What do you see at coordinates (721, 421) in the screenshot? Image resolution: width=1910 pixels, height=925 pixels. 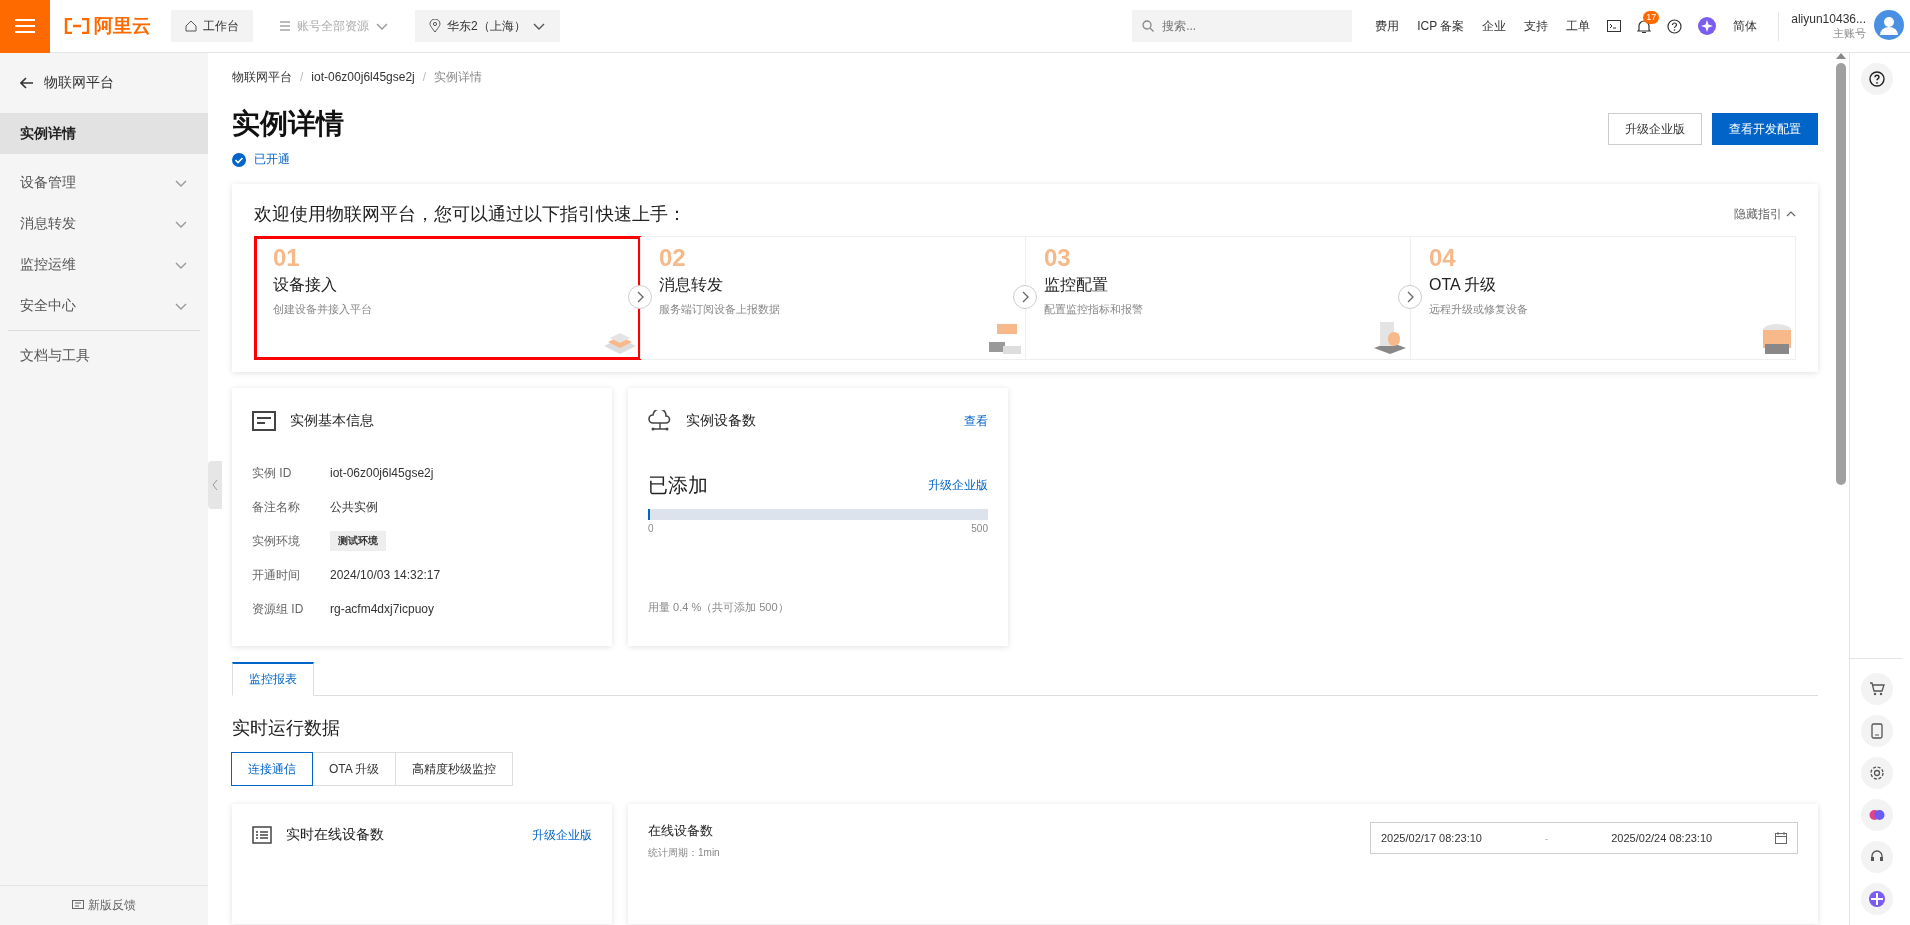 I see `card-title: 实例设备数` at bounding box center [721, 421].